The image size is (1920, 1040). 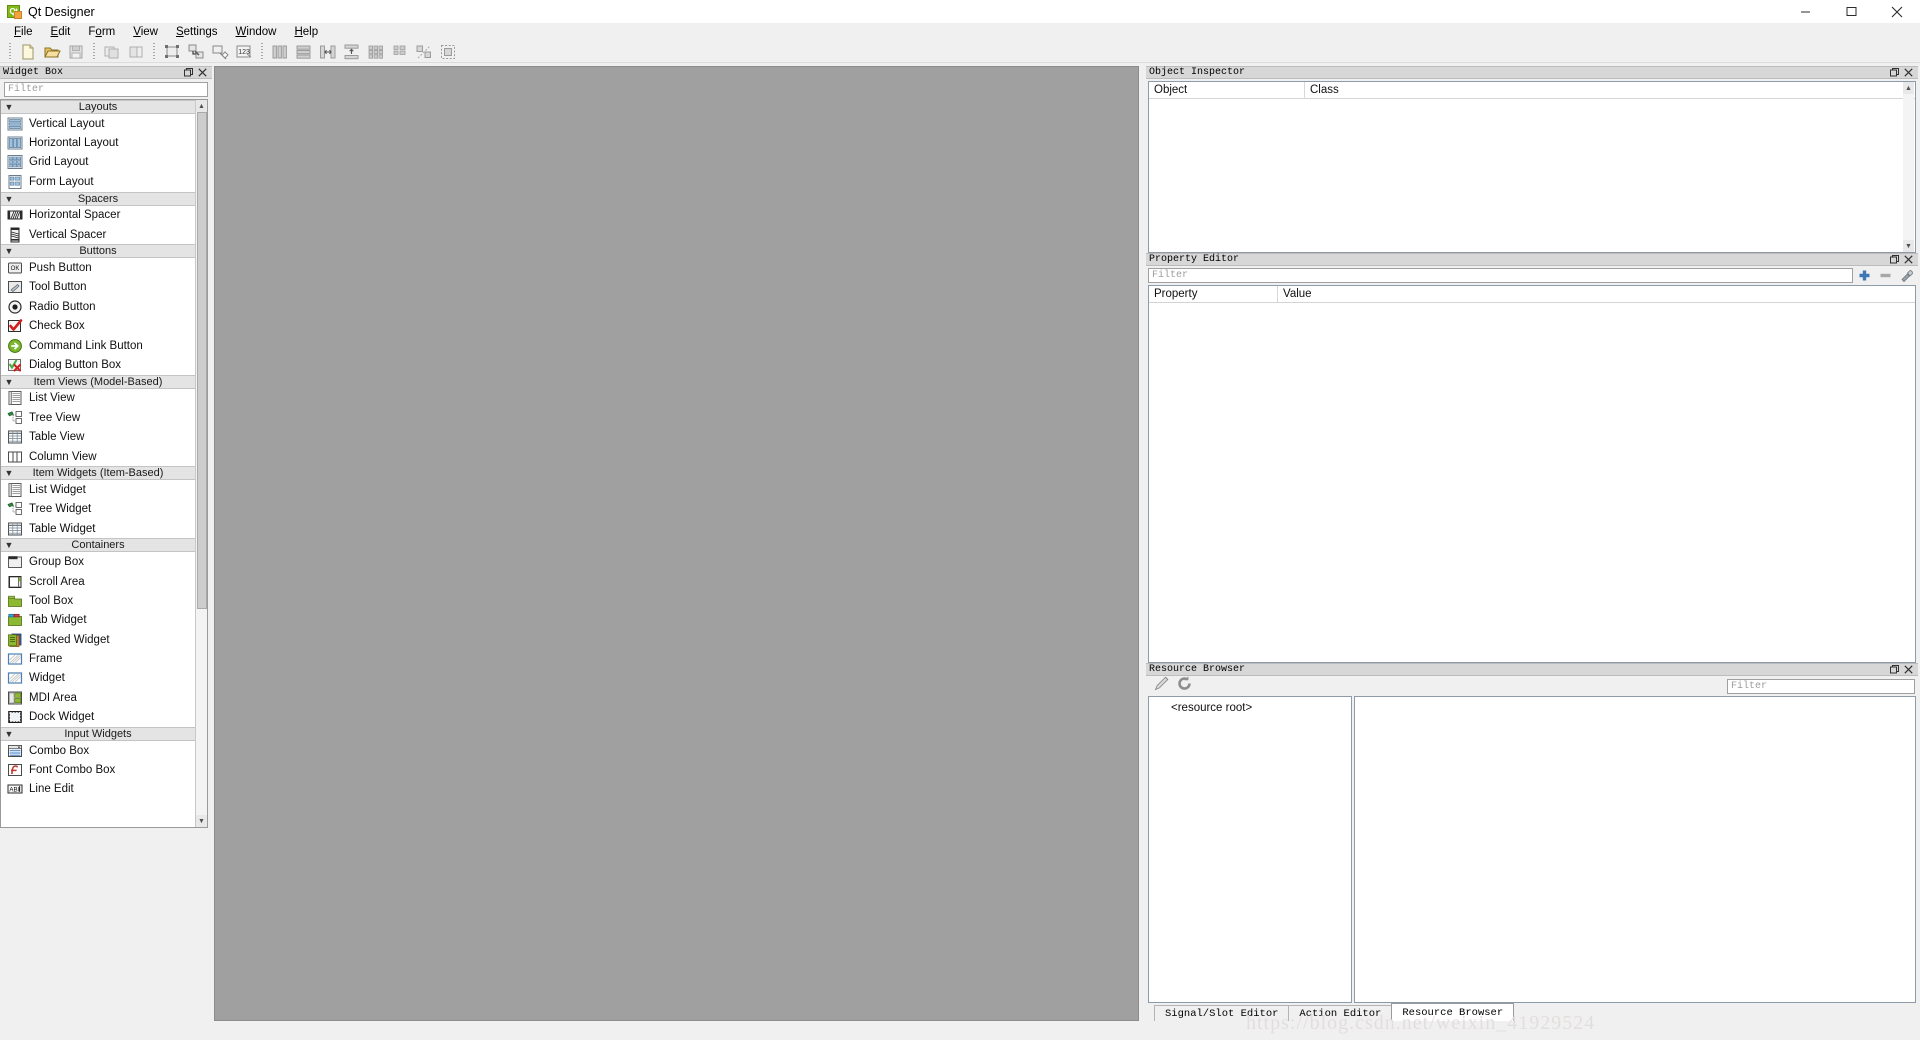 I want to click on widget-item: Horizontal Spacer, so click(x=98, y=215).